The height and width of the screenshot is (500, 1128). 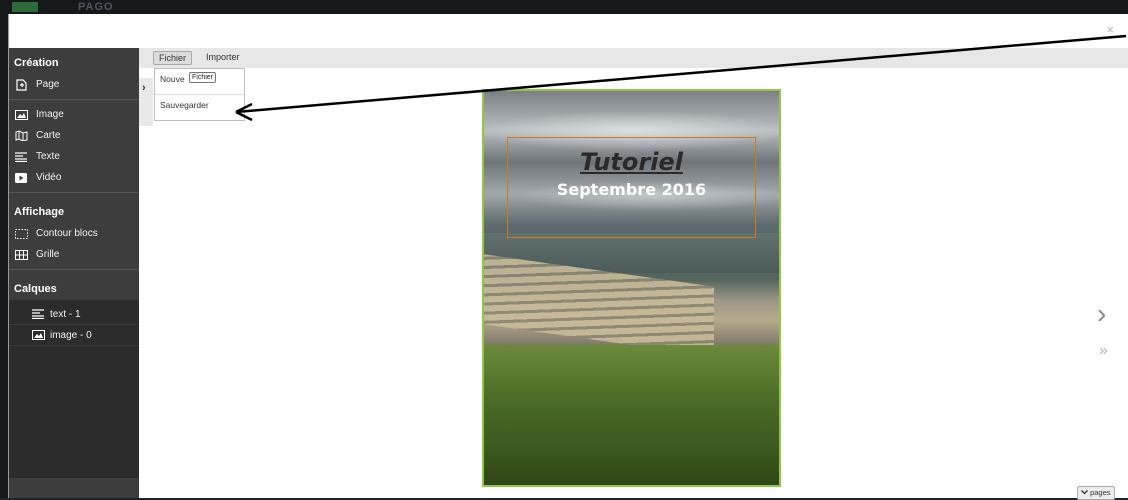 What do you see at coordinates (631, 162) in the screenshot?
I see `page-title: Tutoriel` at bounding box center [631, 162].